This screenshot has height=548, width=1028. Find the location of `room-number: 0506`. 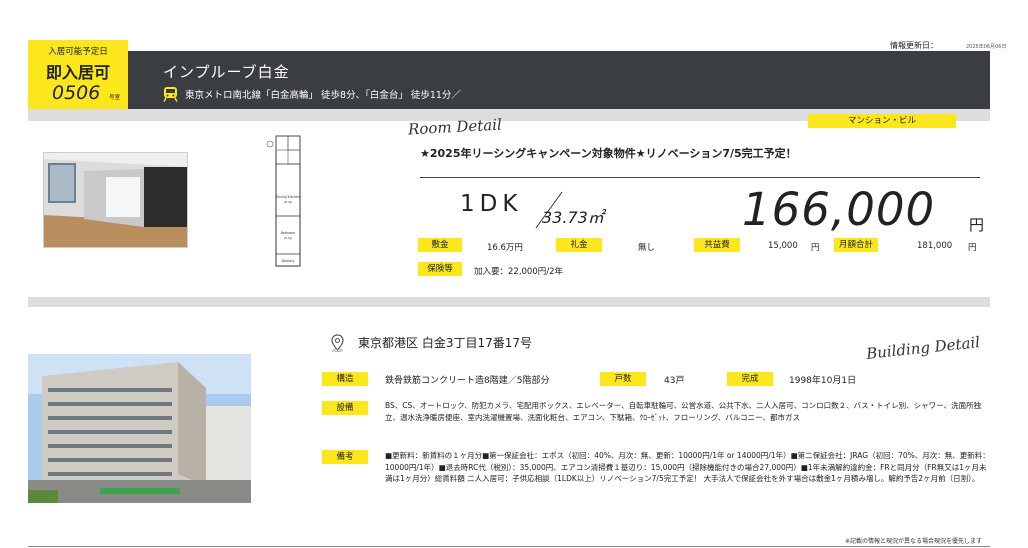

room-number: 0506 is located at coordinates (76, 93).